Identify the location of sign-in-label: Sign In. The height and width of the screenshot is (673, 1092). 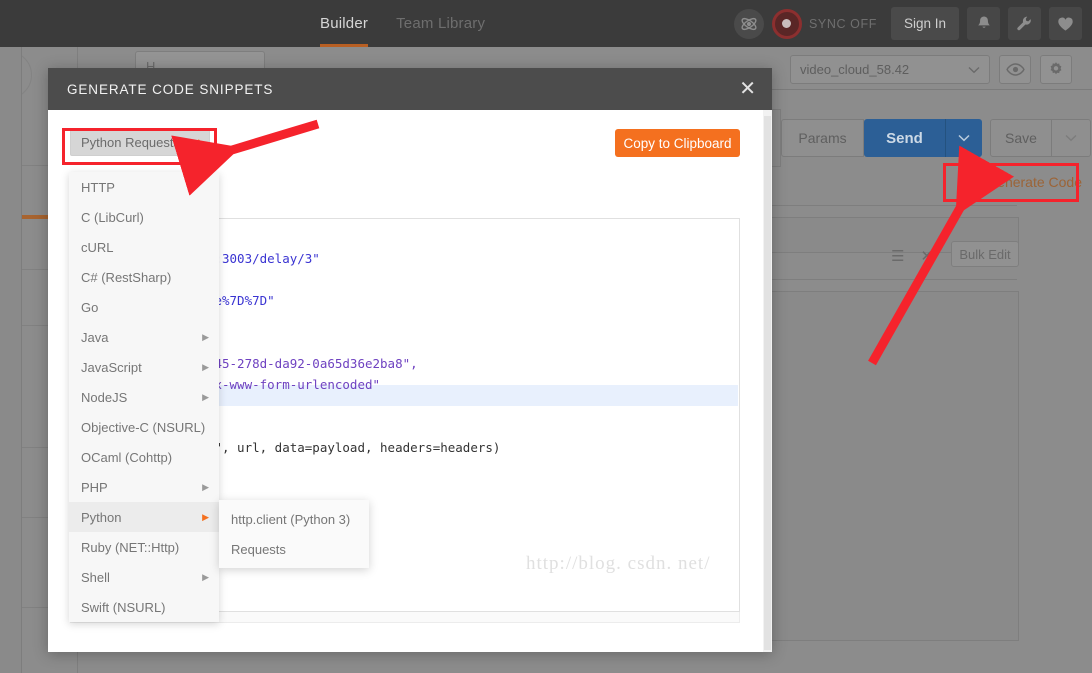
(924, 23).